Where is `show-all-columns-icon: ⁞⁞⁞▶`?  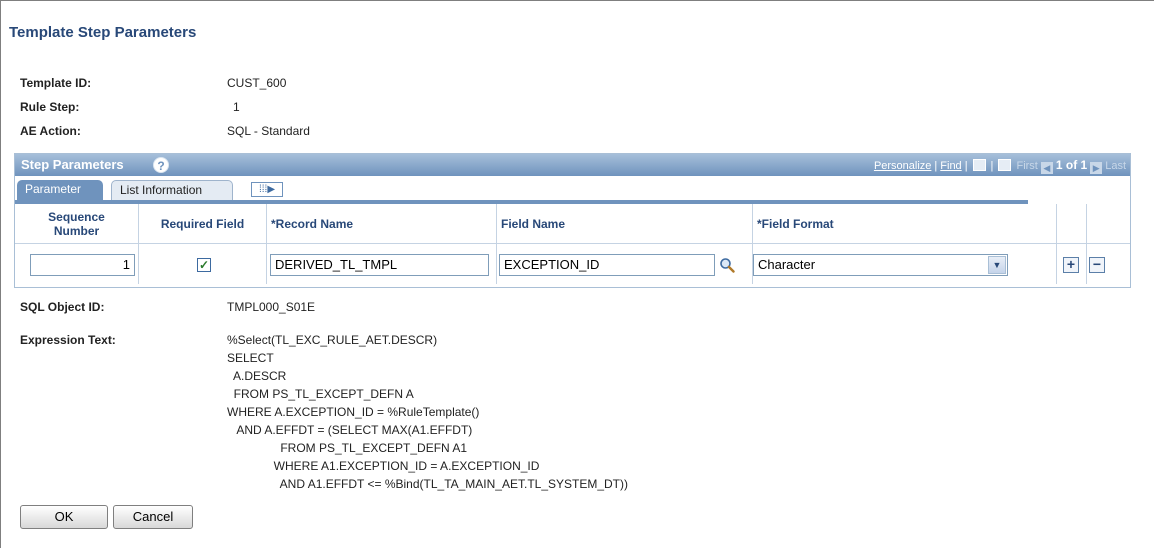 show-all-columns-icon: ⁞⁞⁞▶ is located at coordinates (267, 189).